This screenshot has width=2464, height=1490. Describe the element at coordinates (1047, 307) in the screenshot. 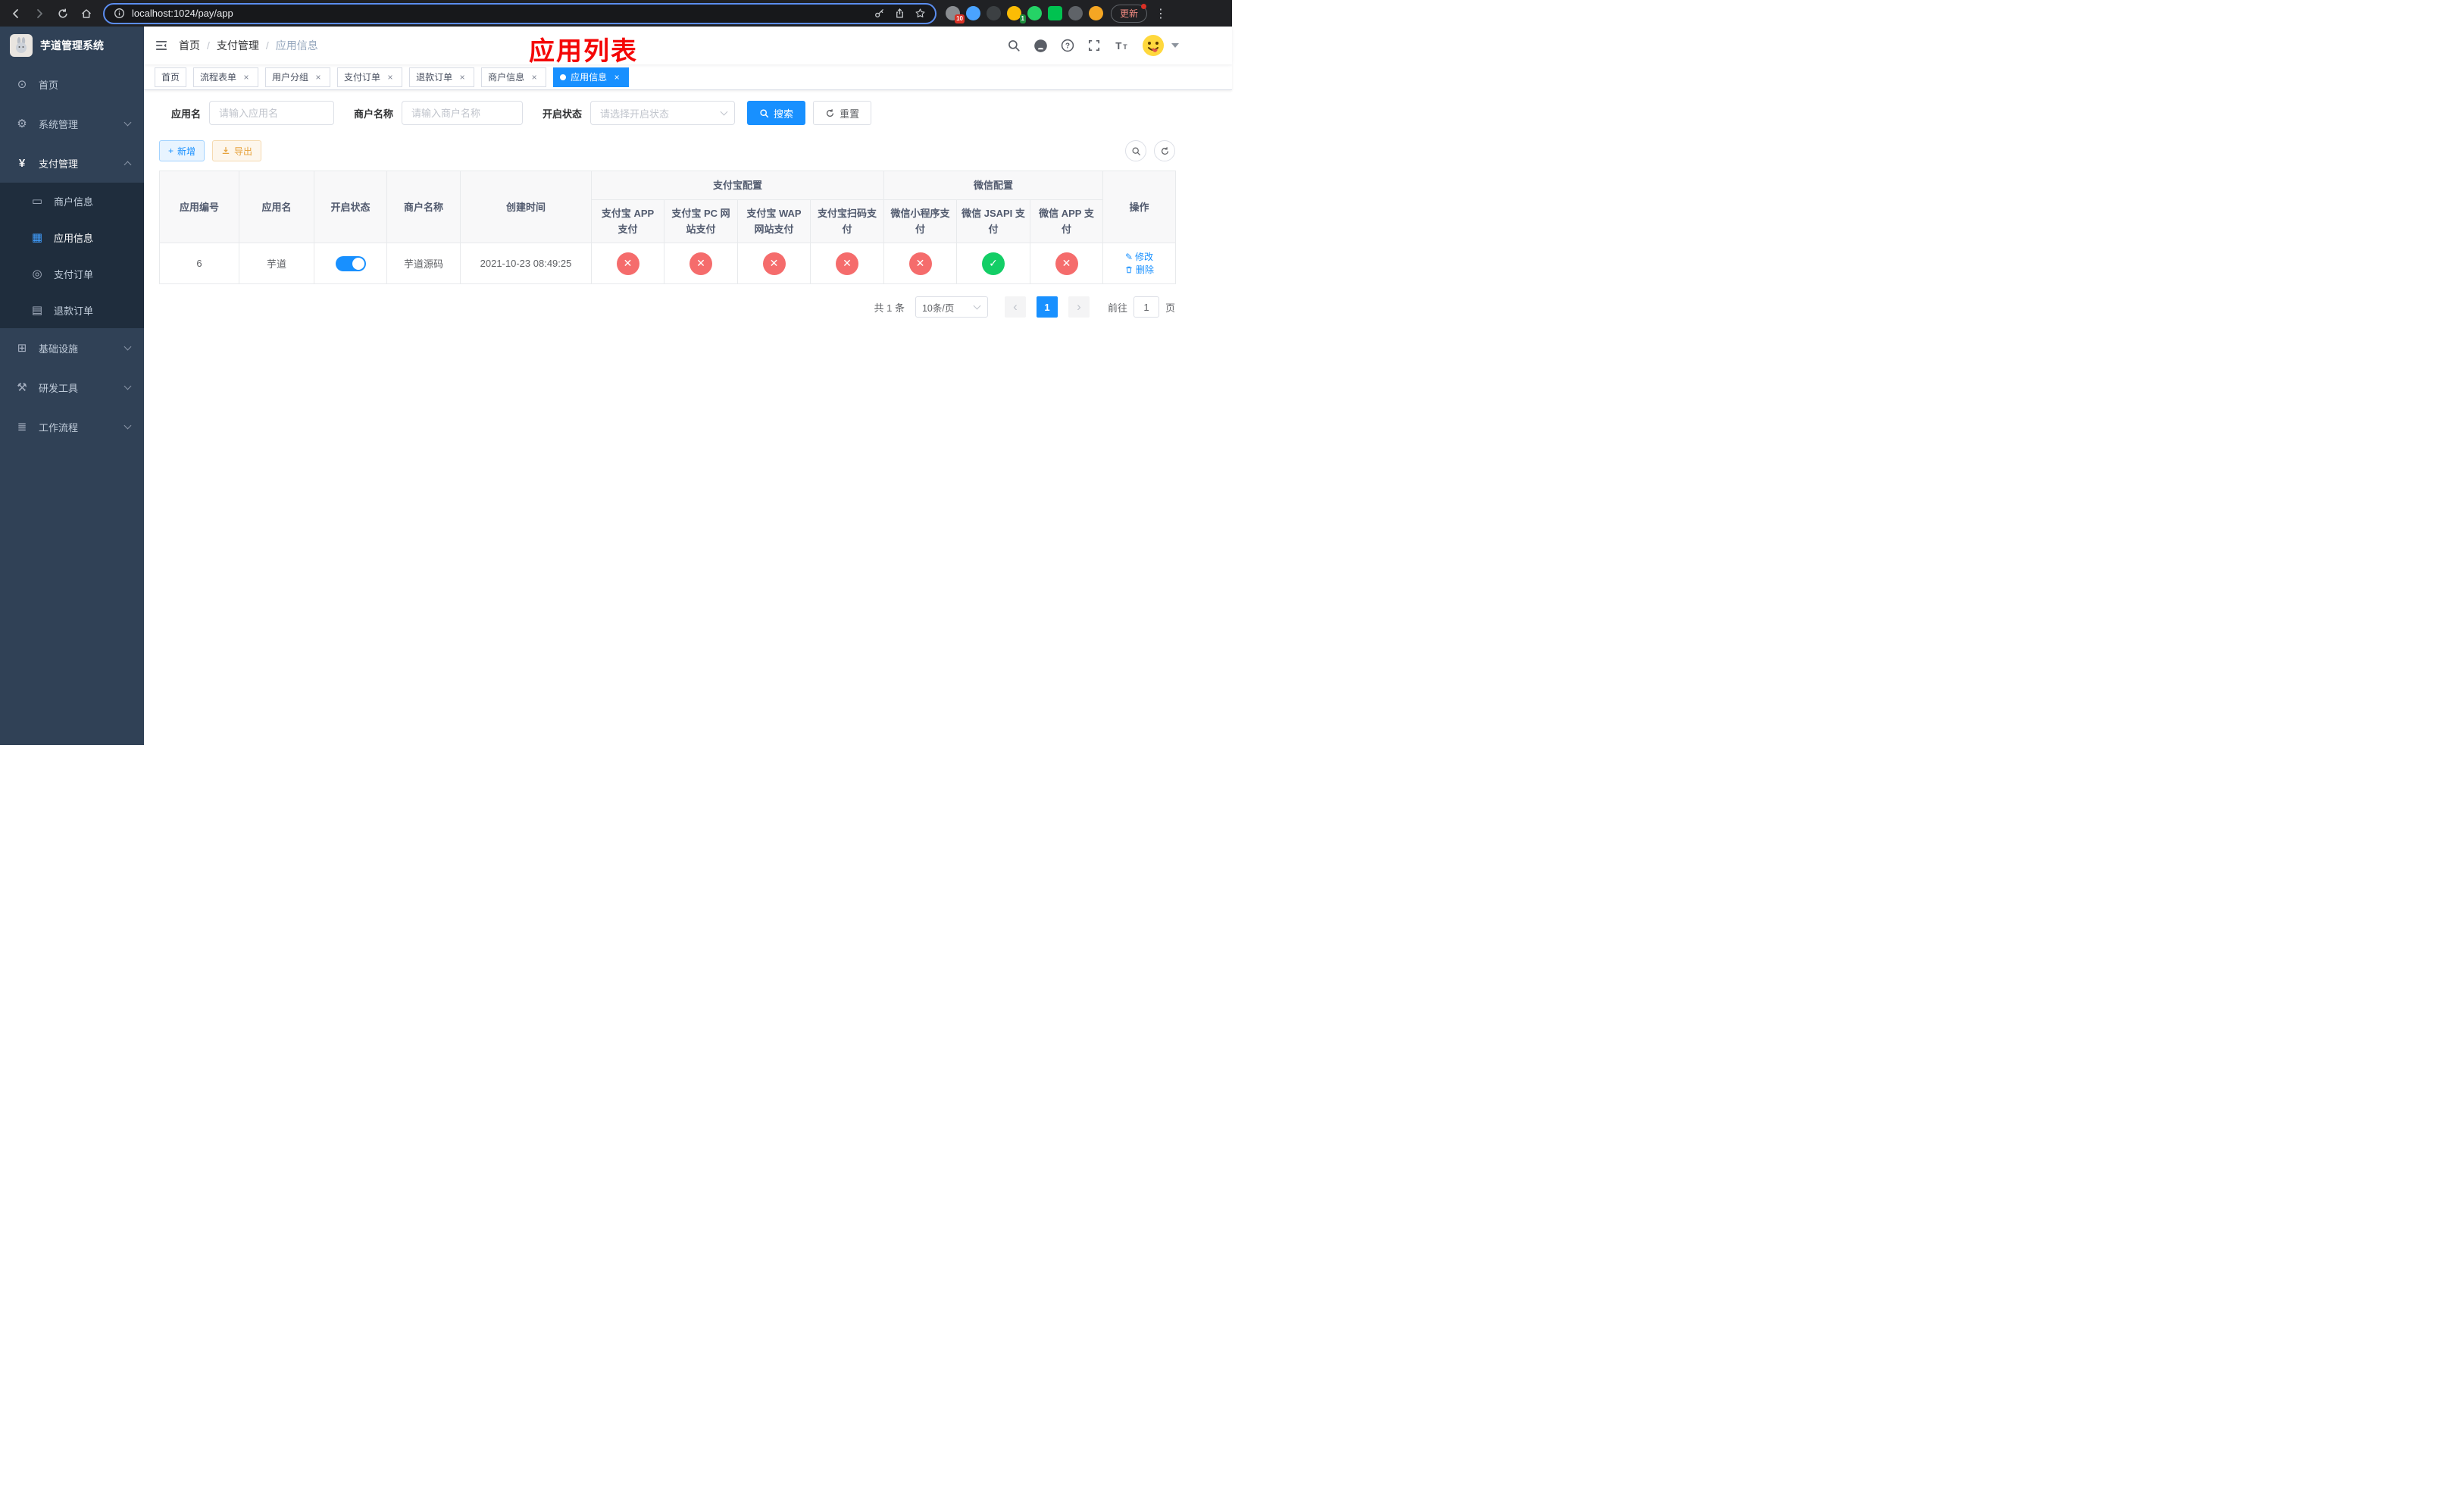

I see `page-number-1: 1` at that location.